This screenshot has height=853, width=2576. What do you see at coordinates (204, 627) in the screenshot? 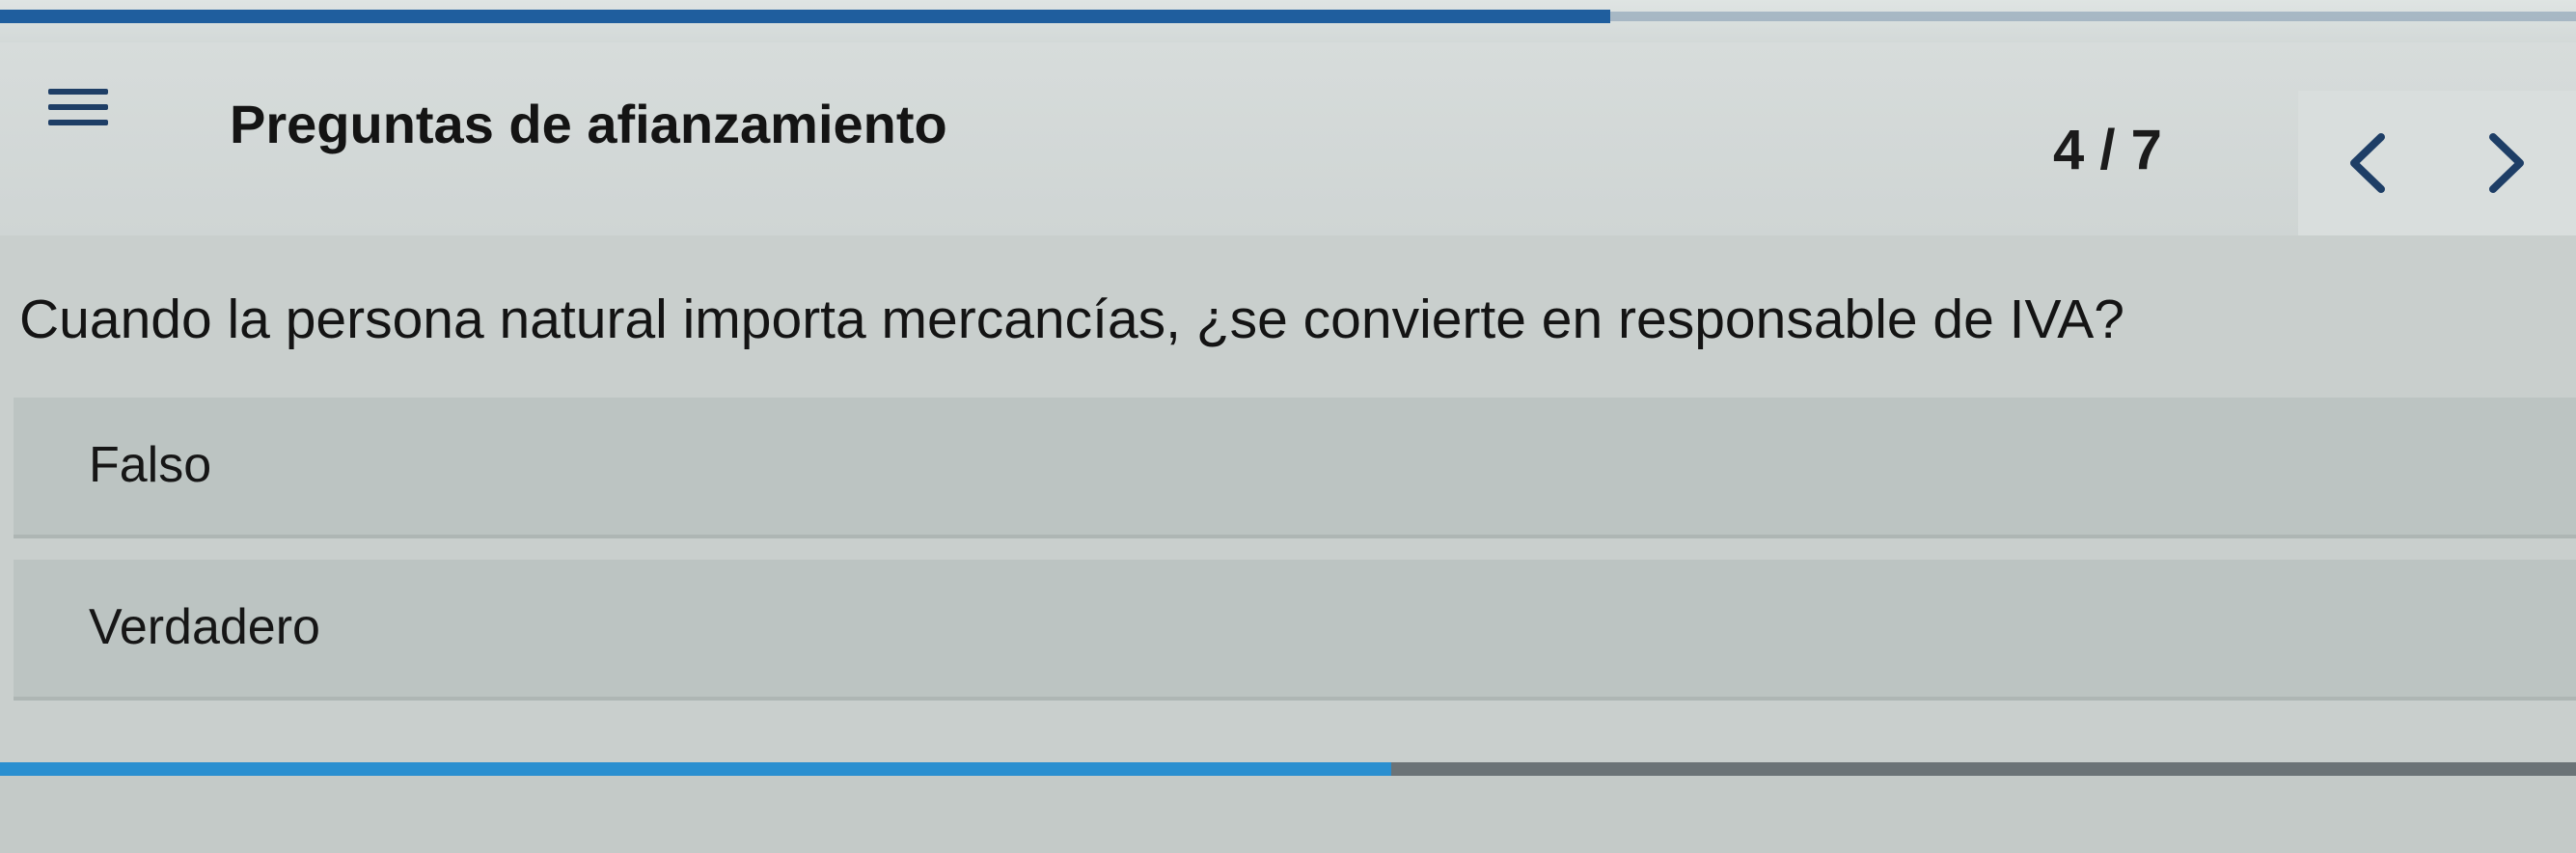
I see `option-label: Verdadero` at bounding box center [204, 627].